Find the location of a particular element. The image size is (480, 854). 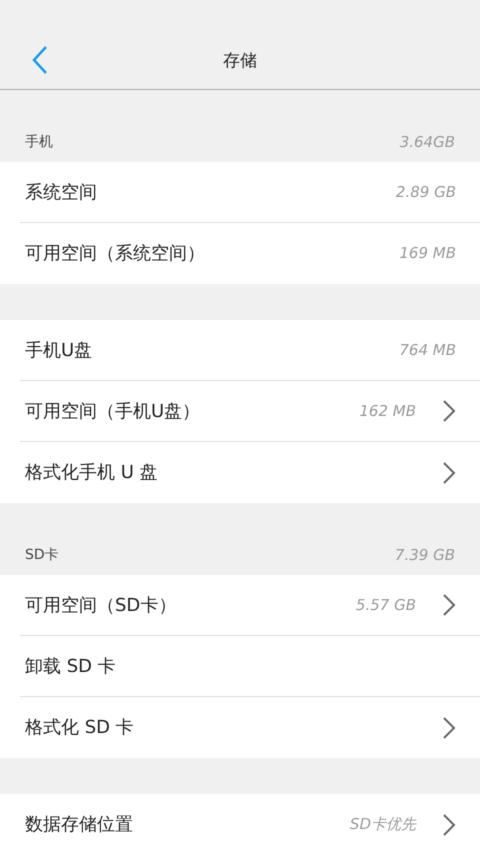

section-header: SD卡 is located at coordinates (42, 555).